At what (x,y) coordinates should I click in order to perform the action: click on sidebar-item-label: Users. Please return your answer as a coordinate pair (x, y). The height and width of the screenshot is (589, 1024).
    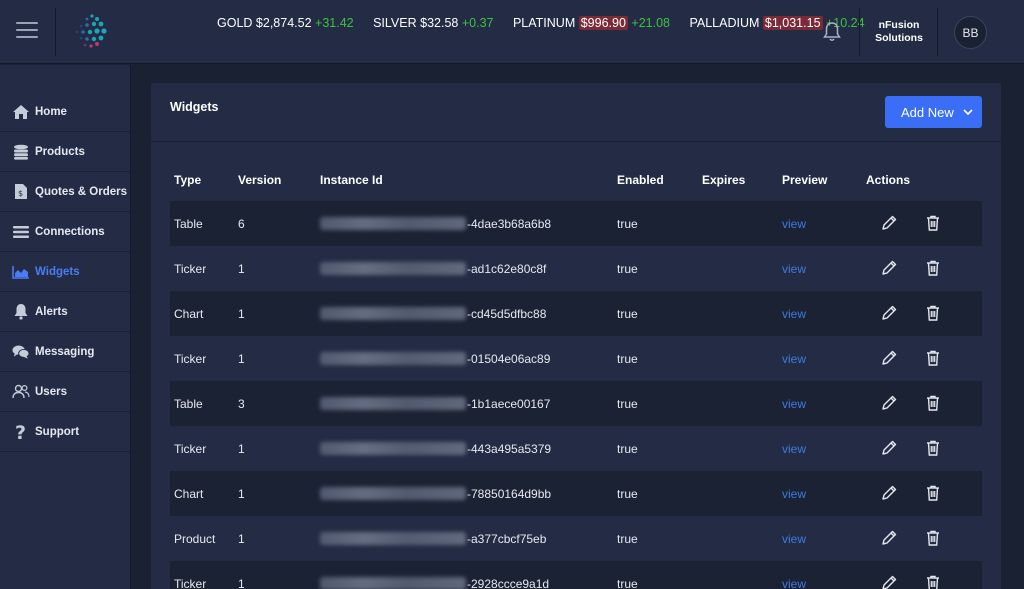
    Looking at the image, I should click on (51, 391).